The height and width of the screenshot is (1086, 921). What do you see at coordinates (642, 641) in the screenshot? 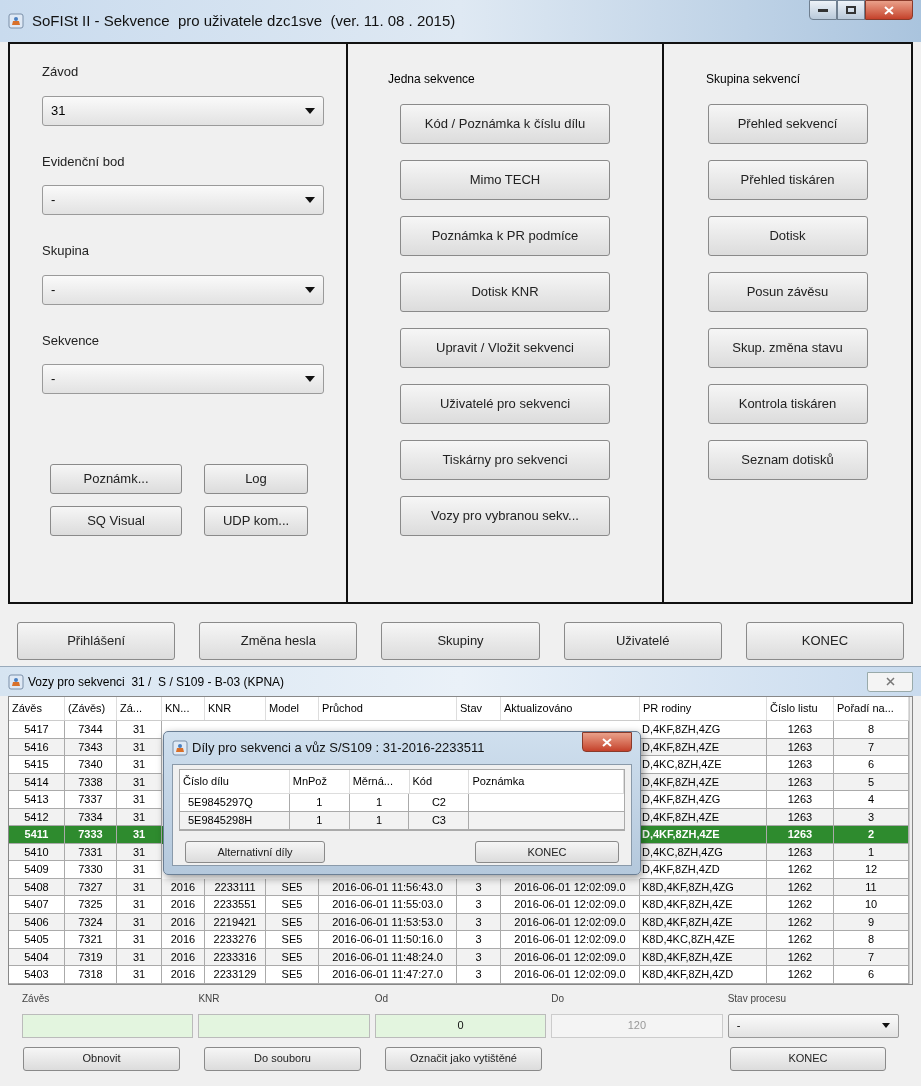
I see `main-button: Uživatelé` at bounding box center [642, 641].